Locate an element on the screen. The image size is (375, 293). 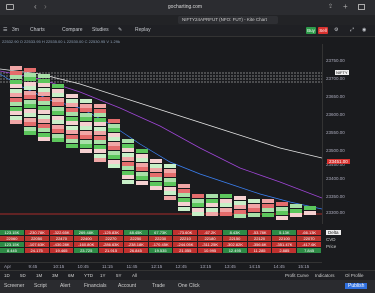
browser-bar: ‹ › gocharting.com ⇪ + is located at coordinates (187, 7).